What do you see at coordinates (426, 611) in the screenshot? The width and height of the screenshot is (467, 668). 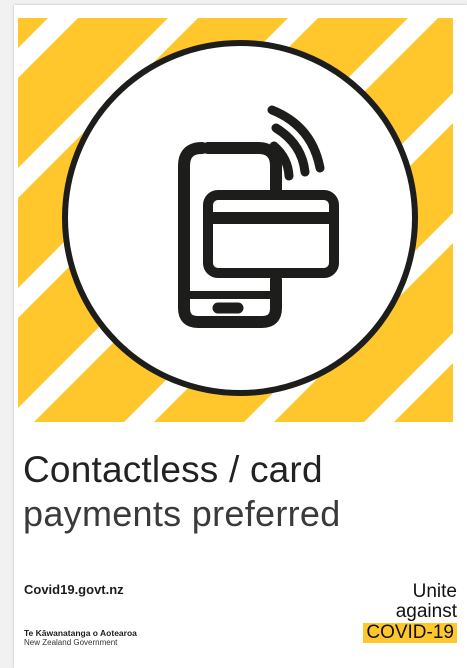 I see `brand-line2: against` at bounding box center [426, 611].